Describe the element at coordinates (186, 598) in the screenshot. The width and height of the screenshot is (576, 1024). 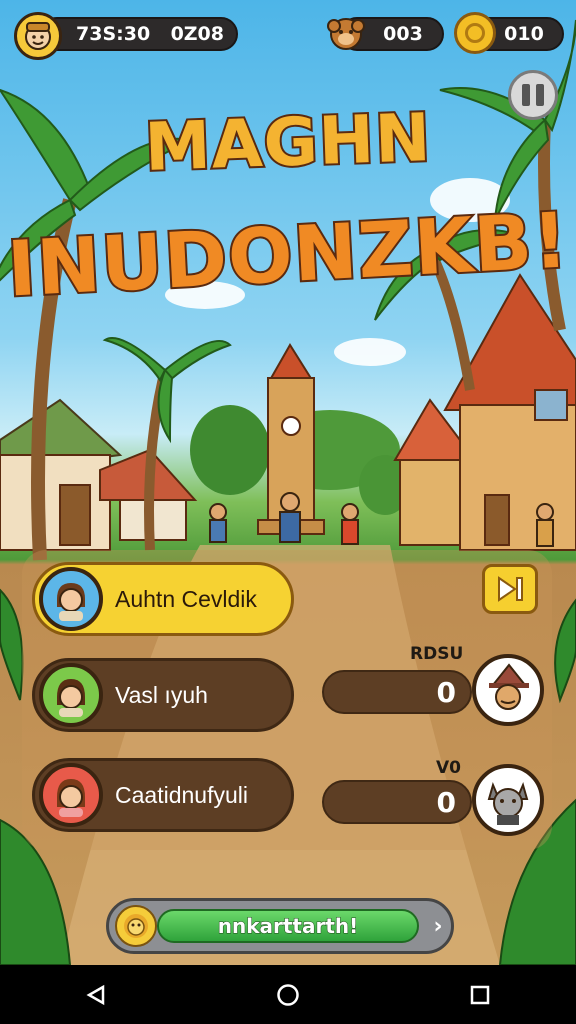
I see `player-name: Auhtn Cevldik` at that location.